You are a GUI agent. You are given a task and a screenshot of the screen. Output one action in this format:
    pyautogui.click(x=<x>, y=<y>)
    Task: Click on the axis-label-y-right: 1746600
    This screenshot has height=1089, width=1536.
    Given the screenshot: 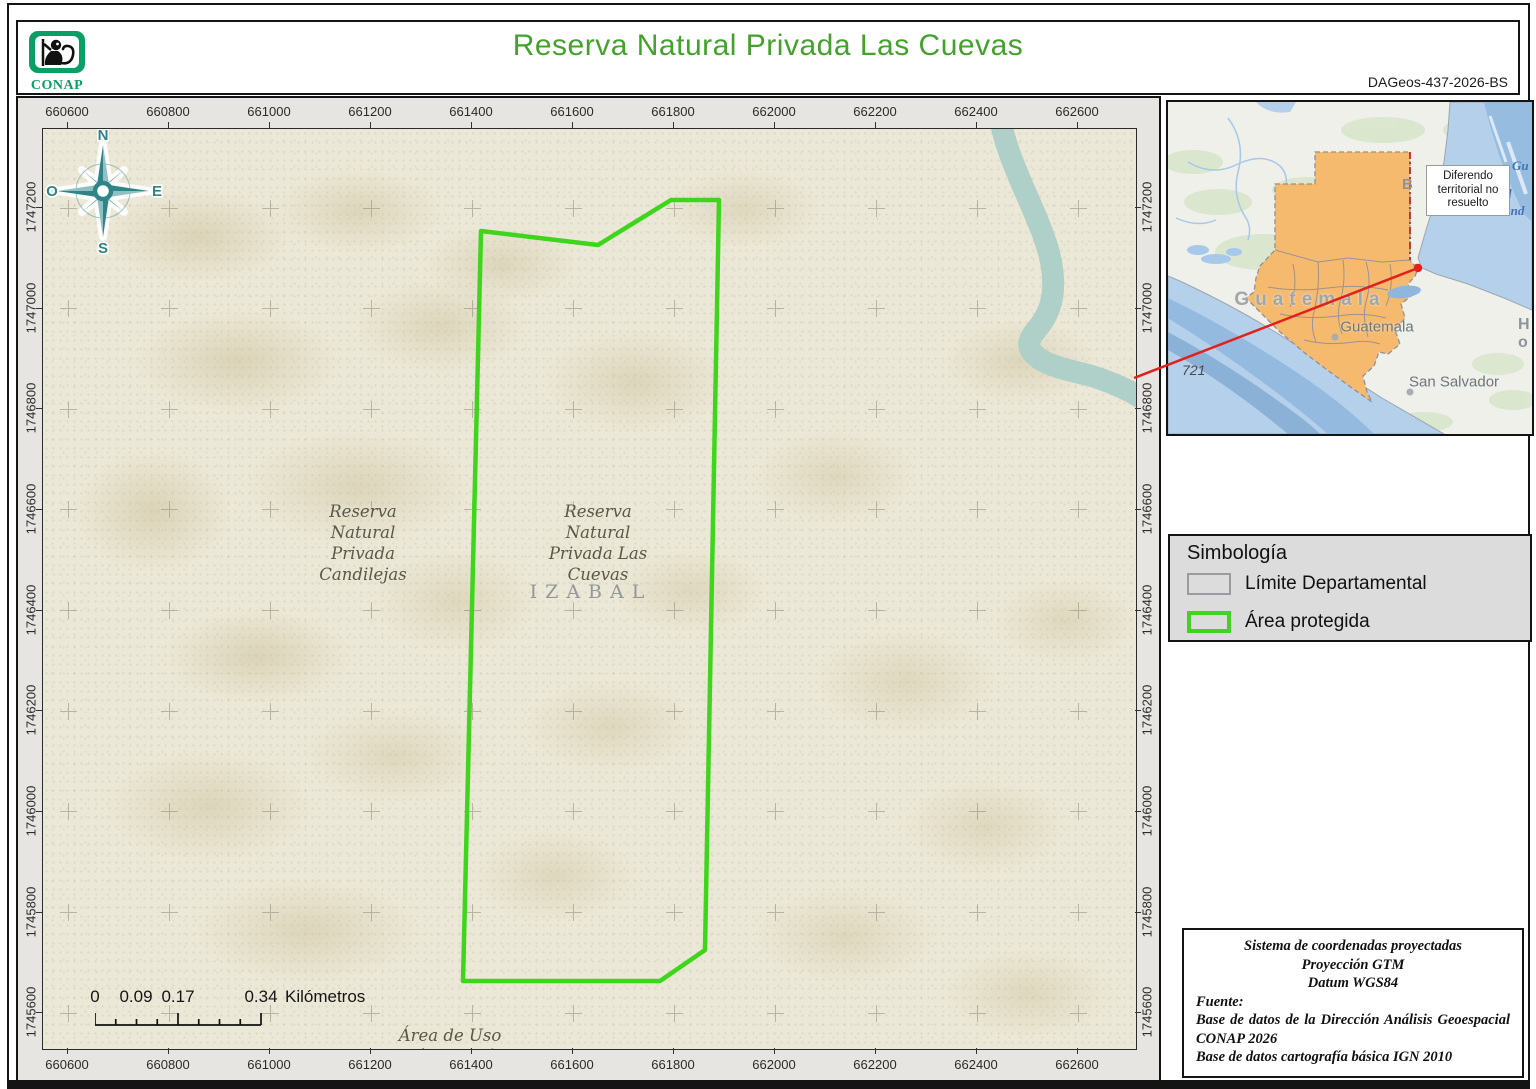 What is the action you would take?
    pyautogui.click(x=1147, y=509)
    